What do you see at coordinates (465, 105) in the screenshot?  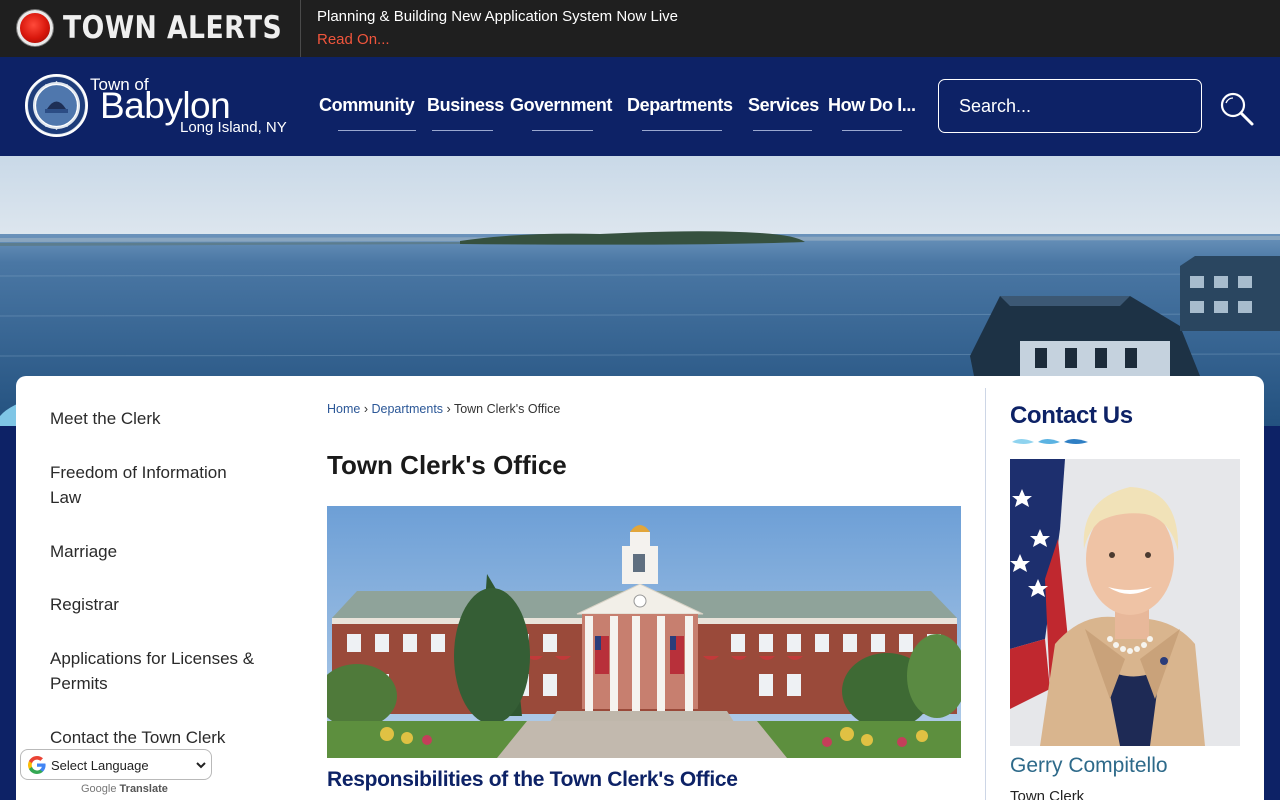 I see `nav-business: Business` at bounding box center [465, 105].